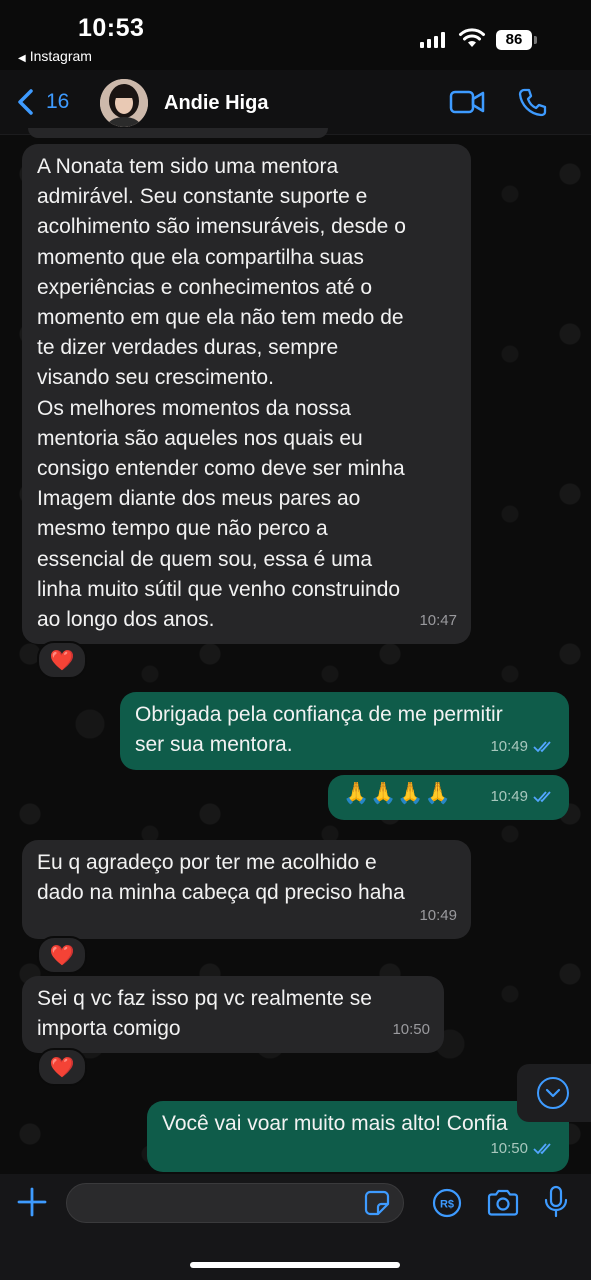  Describe the element at coordinates (295, 35) in the screenshot. I see `status-bar: 10:53 ◀ Instagram 86` at that location.